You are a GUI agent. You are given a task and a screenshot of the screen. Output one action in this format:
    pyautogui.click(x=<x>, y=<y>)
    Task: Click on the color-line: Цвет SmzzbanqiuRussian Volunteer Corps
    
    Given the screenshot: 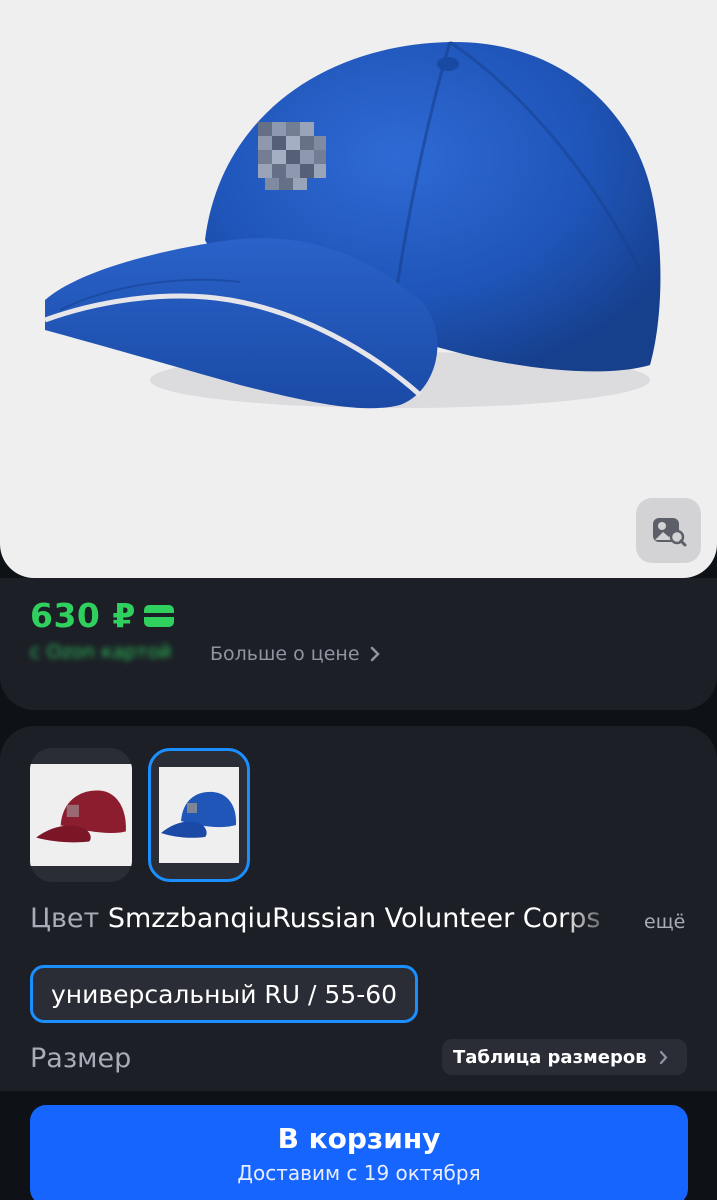 What is the action you would take?
    pyautogui.click(x=320, y=918)
    